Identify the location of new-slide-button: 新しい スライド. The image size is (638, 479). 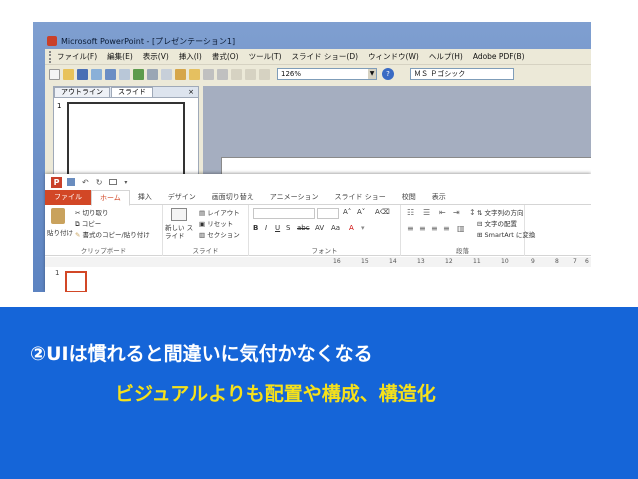
(181, 232).